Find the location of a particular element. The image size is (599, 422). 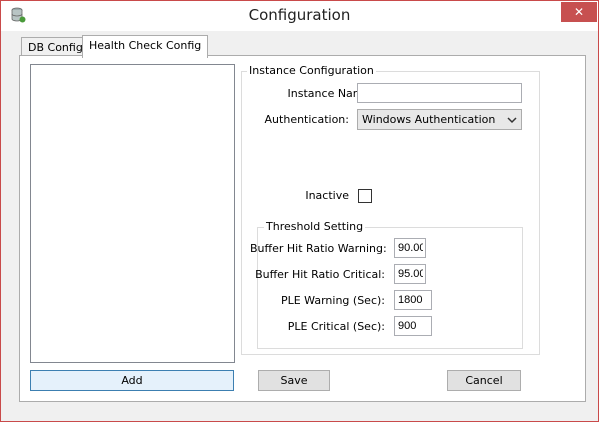

ple-warning-input is located at coordinates (413, 300).